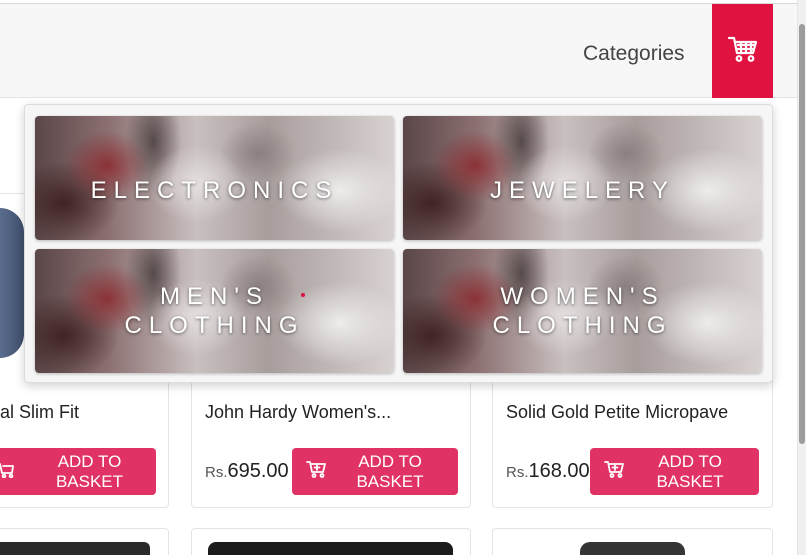 This screenshot has width=806, height=555. What do you see at coordinates (802, 234) in the screenshot?
I see `scrollbar-thumb` at bounding box center [802, 234].